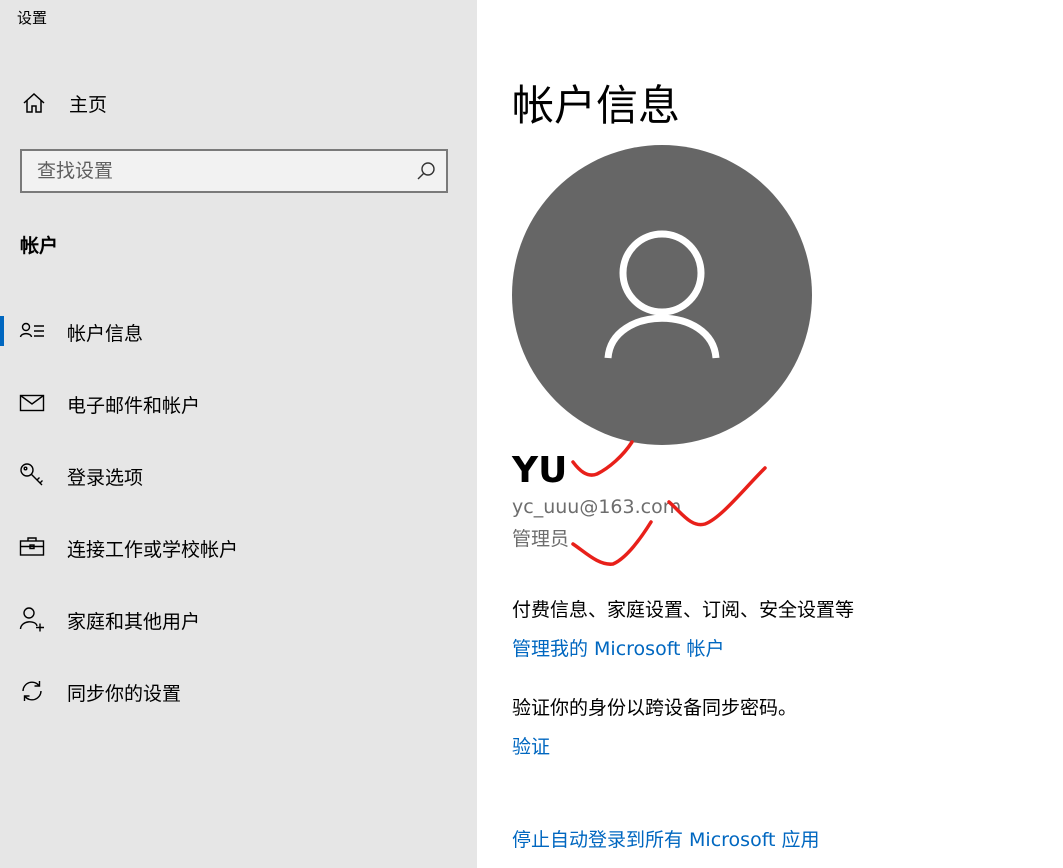 The height and width of the screenshot is (868, 1063). I want to click on sidebar-item-email-accounts: 电子邮件和帐户, so click(238, 403).